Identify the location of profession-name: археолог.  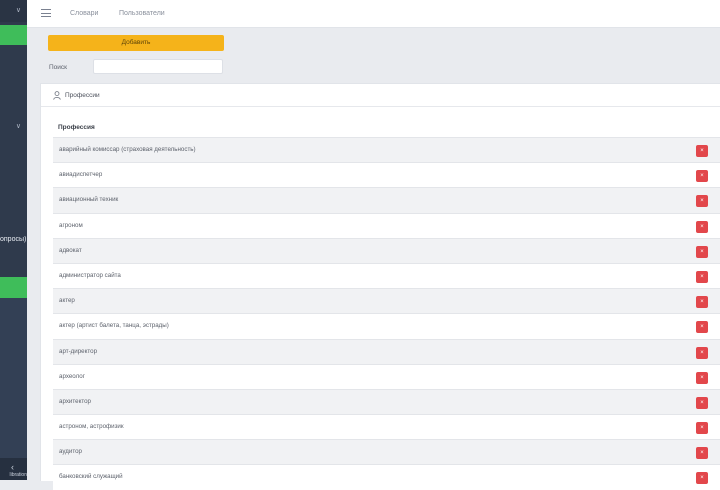
(72, 376).